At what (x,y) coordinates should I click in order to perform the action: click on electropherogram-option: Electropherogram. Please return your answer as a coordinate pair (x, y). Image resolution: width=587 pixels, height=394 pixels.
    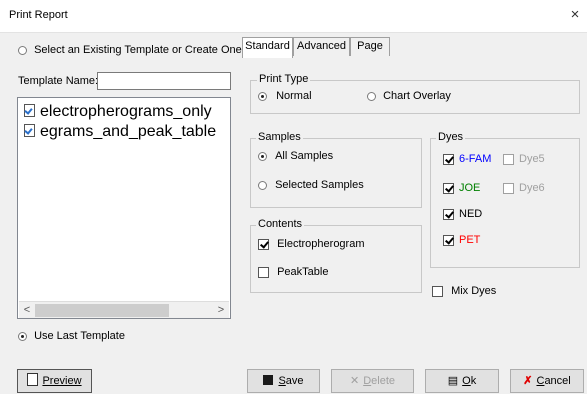
    Looking at the image, I should click on (311, 244).